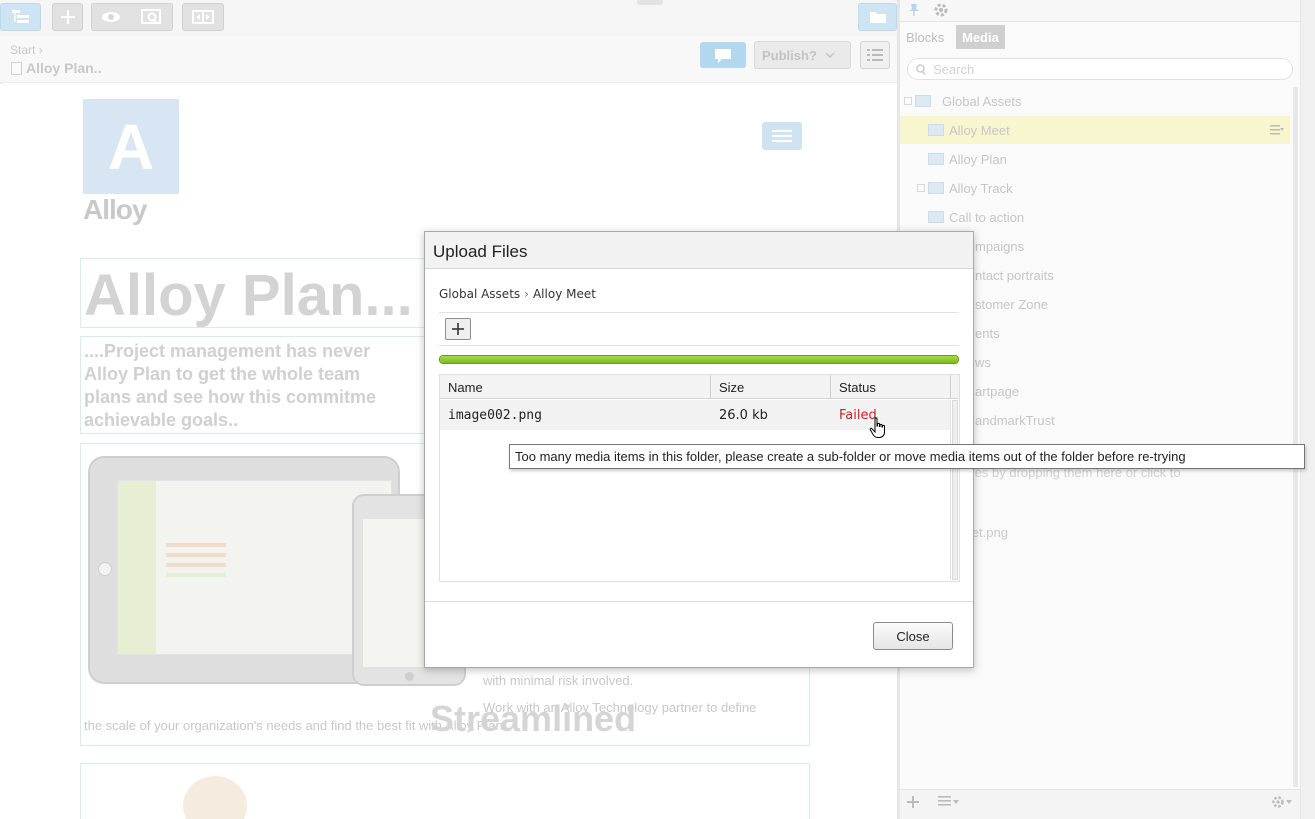  I want to click on panel-top-bar, so click(1107, 11).